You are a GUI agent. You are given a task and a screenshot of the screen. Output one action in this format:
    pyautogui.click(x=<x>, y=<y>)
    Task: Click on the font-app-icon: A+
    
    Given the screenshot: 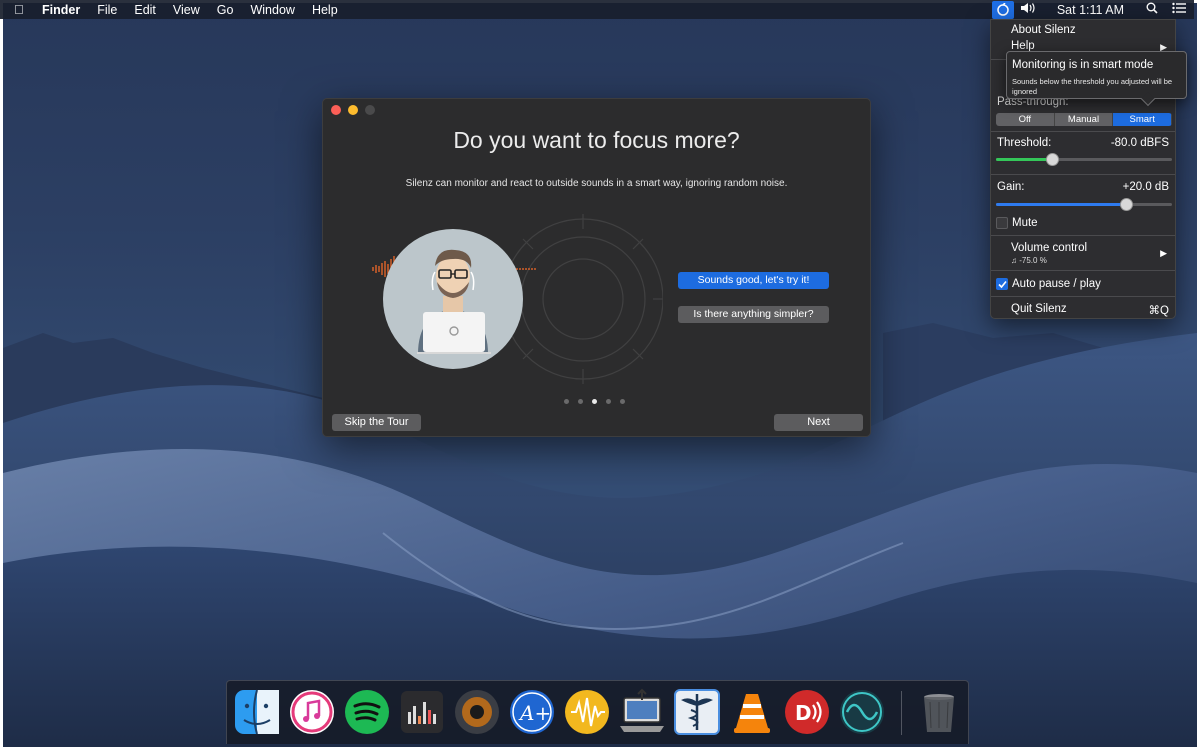 What is the action you would take?
    pyautogui.click(x=532, y=712)
    